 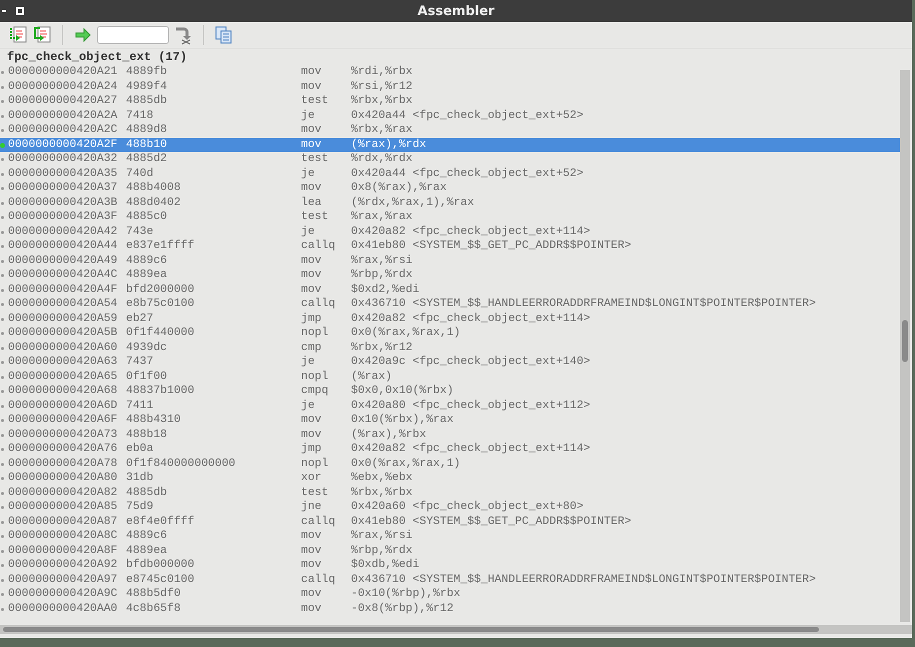 What do you see at coordinates (140, 362) in the screenshot?
I see `bytes-cell-text: 7437` at bounding box center [140, 362].